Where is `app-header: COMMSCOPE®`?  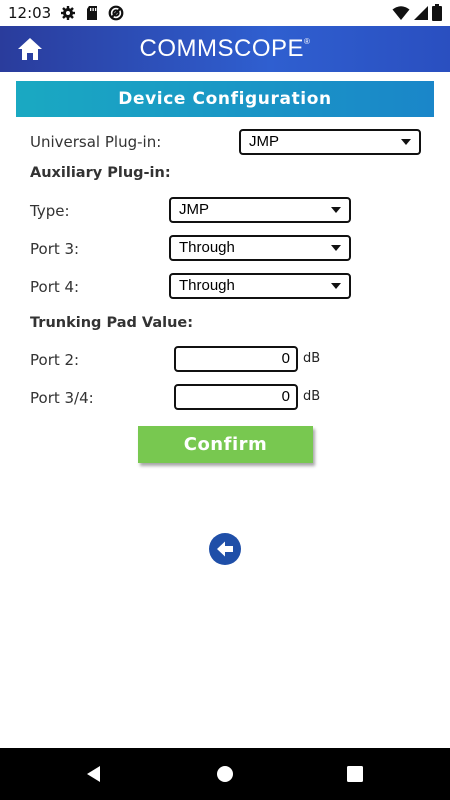 app-header: COMMSCOPE® is located at coordinates (225, 49).